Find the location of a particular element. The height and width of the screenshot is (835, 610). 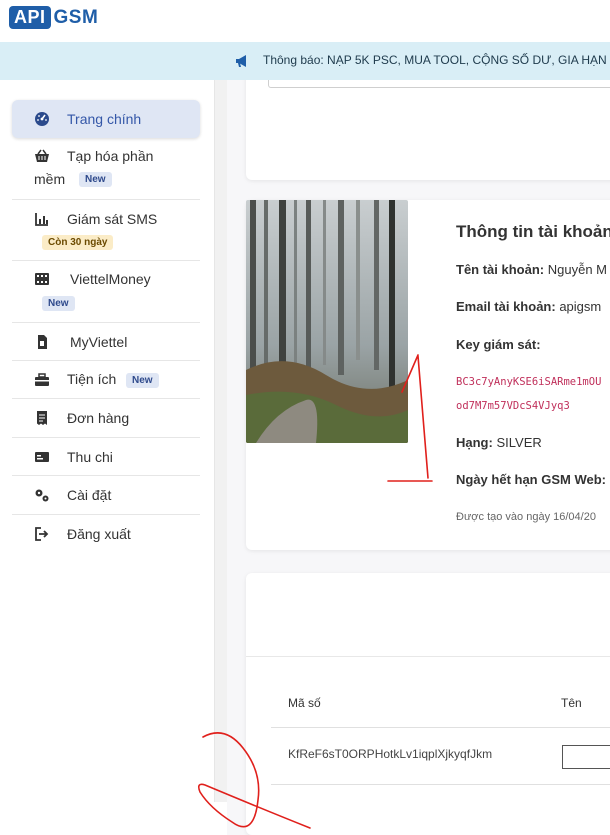

monitor-key-row: Key giám sát: is located at coordinates (498, 344).